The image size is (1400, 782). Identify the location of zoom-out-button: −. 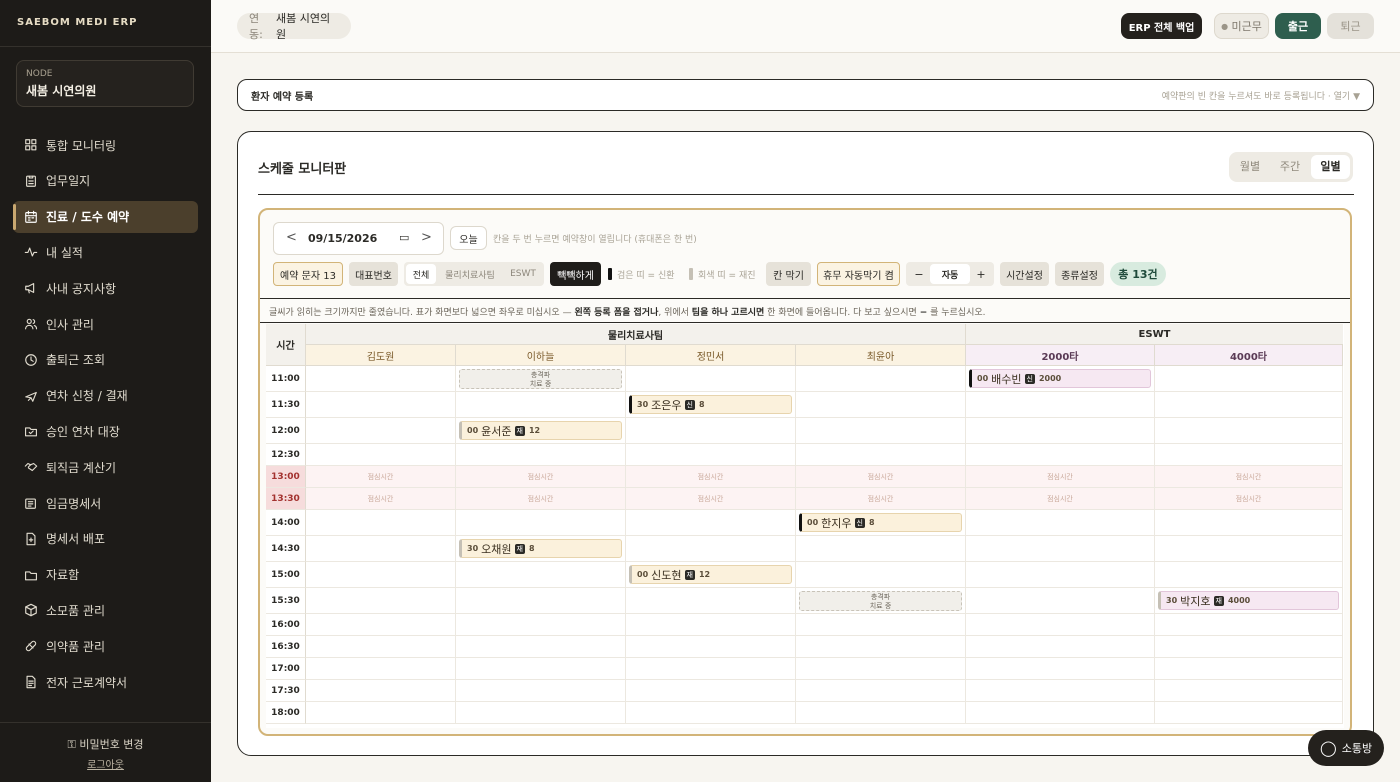
(919, 274).